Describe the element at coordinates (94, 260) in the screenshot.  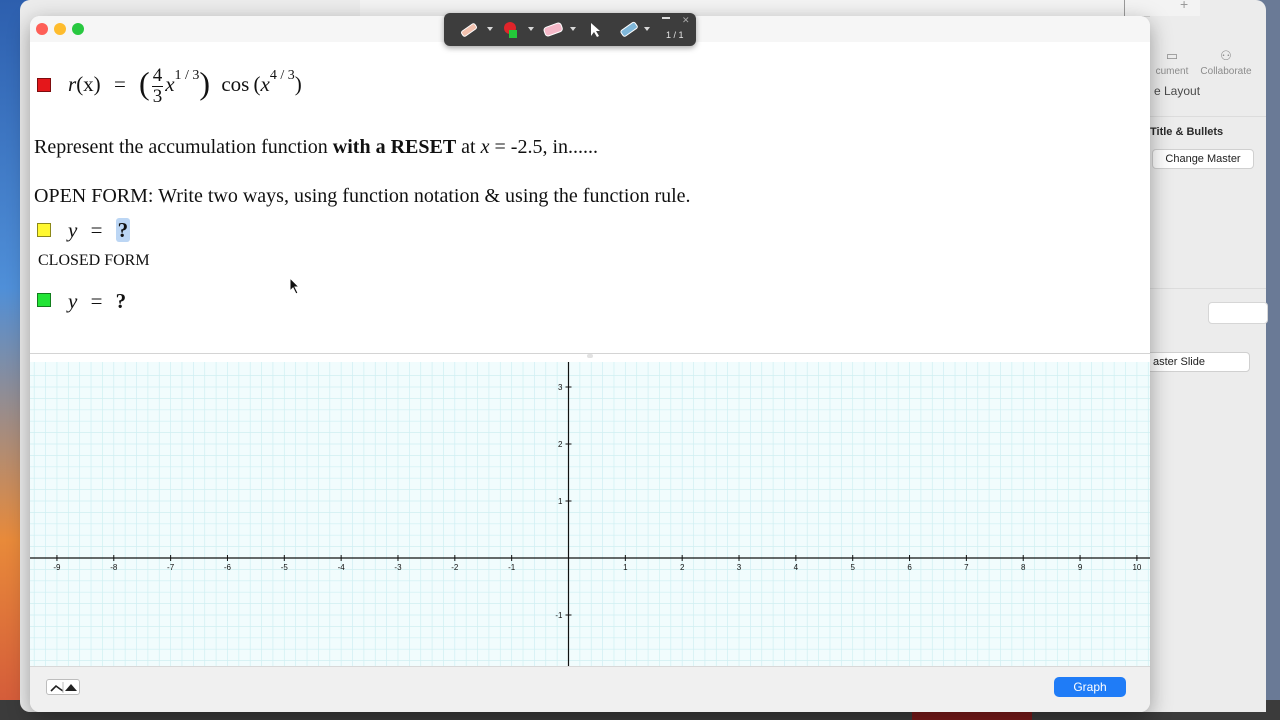
I see `closed-form-text: CLOSED FORM` at that location.